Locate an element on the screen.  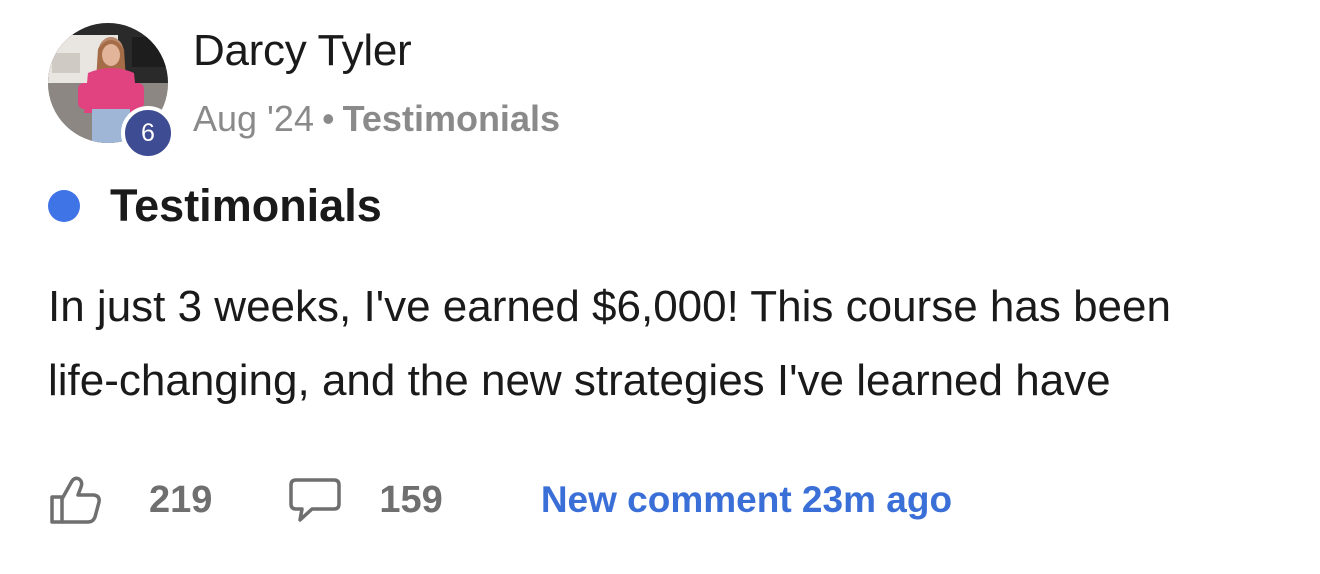
like-count: 219 is located at coordinates (181, 499).